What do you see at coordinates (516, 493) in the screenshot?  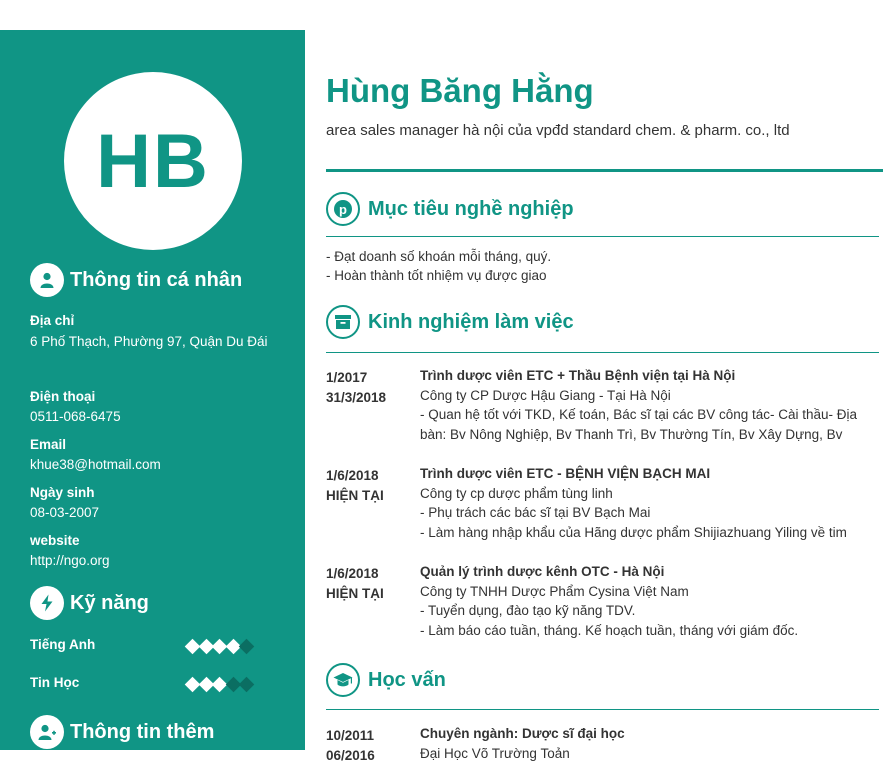 I see `experience-company: Công ty cp dược phẩm tùng linh` at bounding box center [516, 493].